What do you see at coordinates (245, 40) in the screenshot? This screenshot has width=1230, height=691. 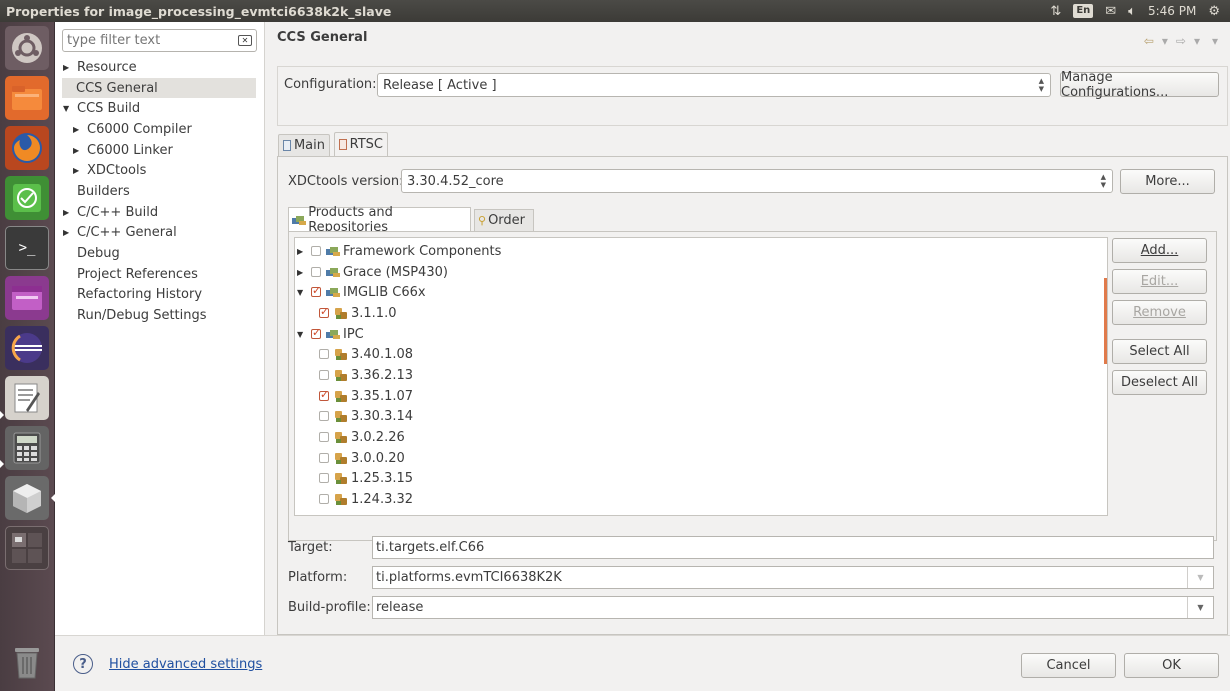 I see `clear-filter-icon: ✕` at bounding box center [245, 40].